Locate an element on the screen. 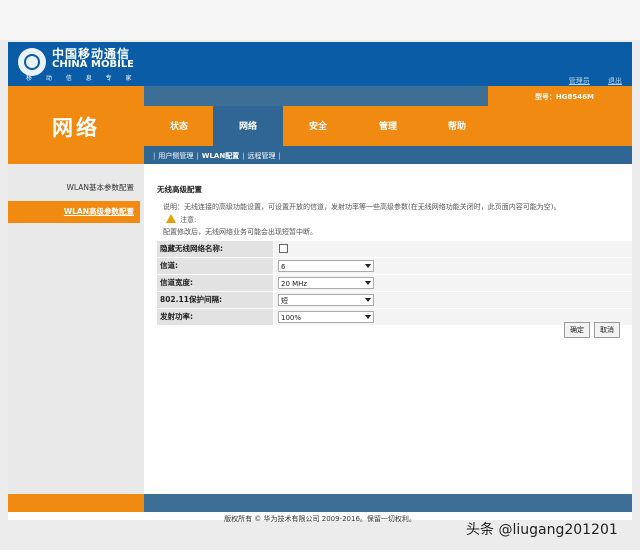  confirm-button: 确定 is located at coordinates (577, 330).